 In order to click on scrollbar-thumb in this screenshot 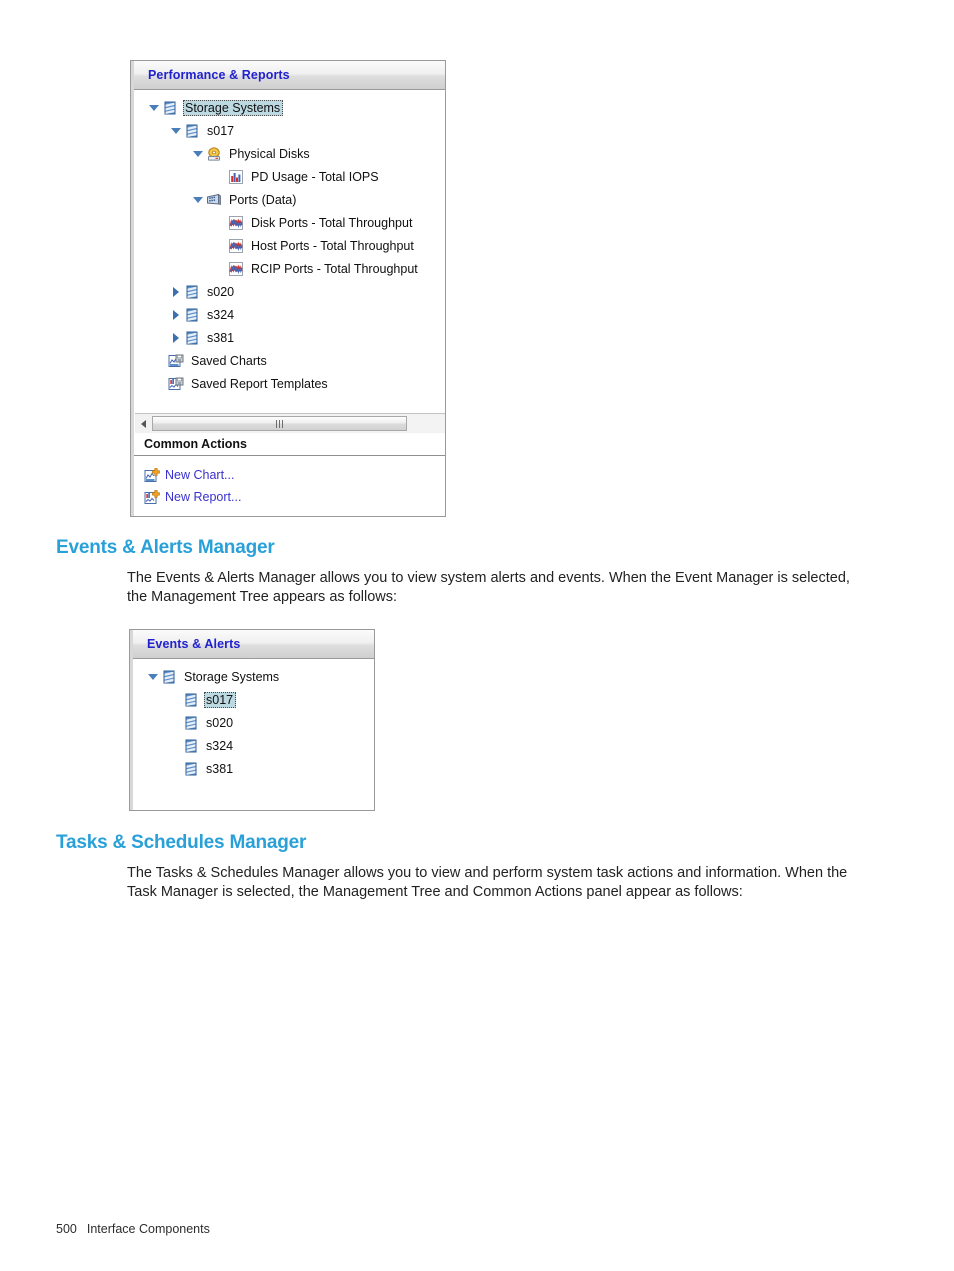, I will do `click(279, 423)`.